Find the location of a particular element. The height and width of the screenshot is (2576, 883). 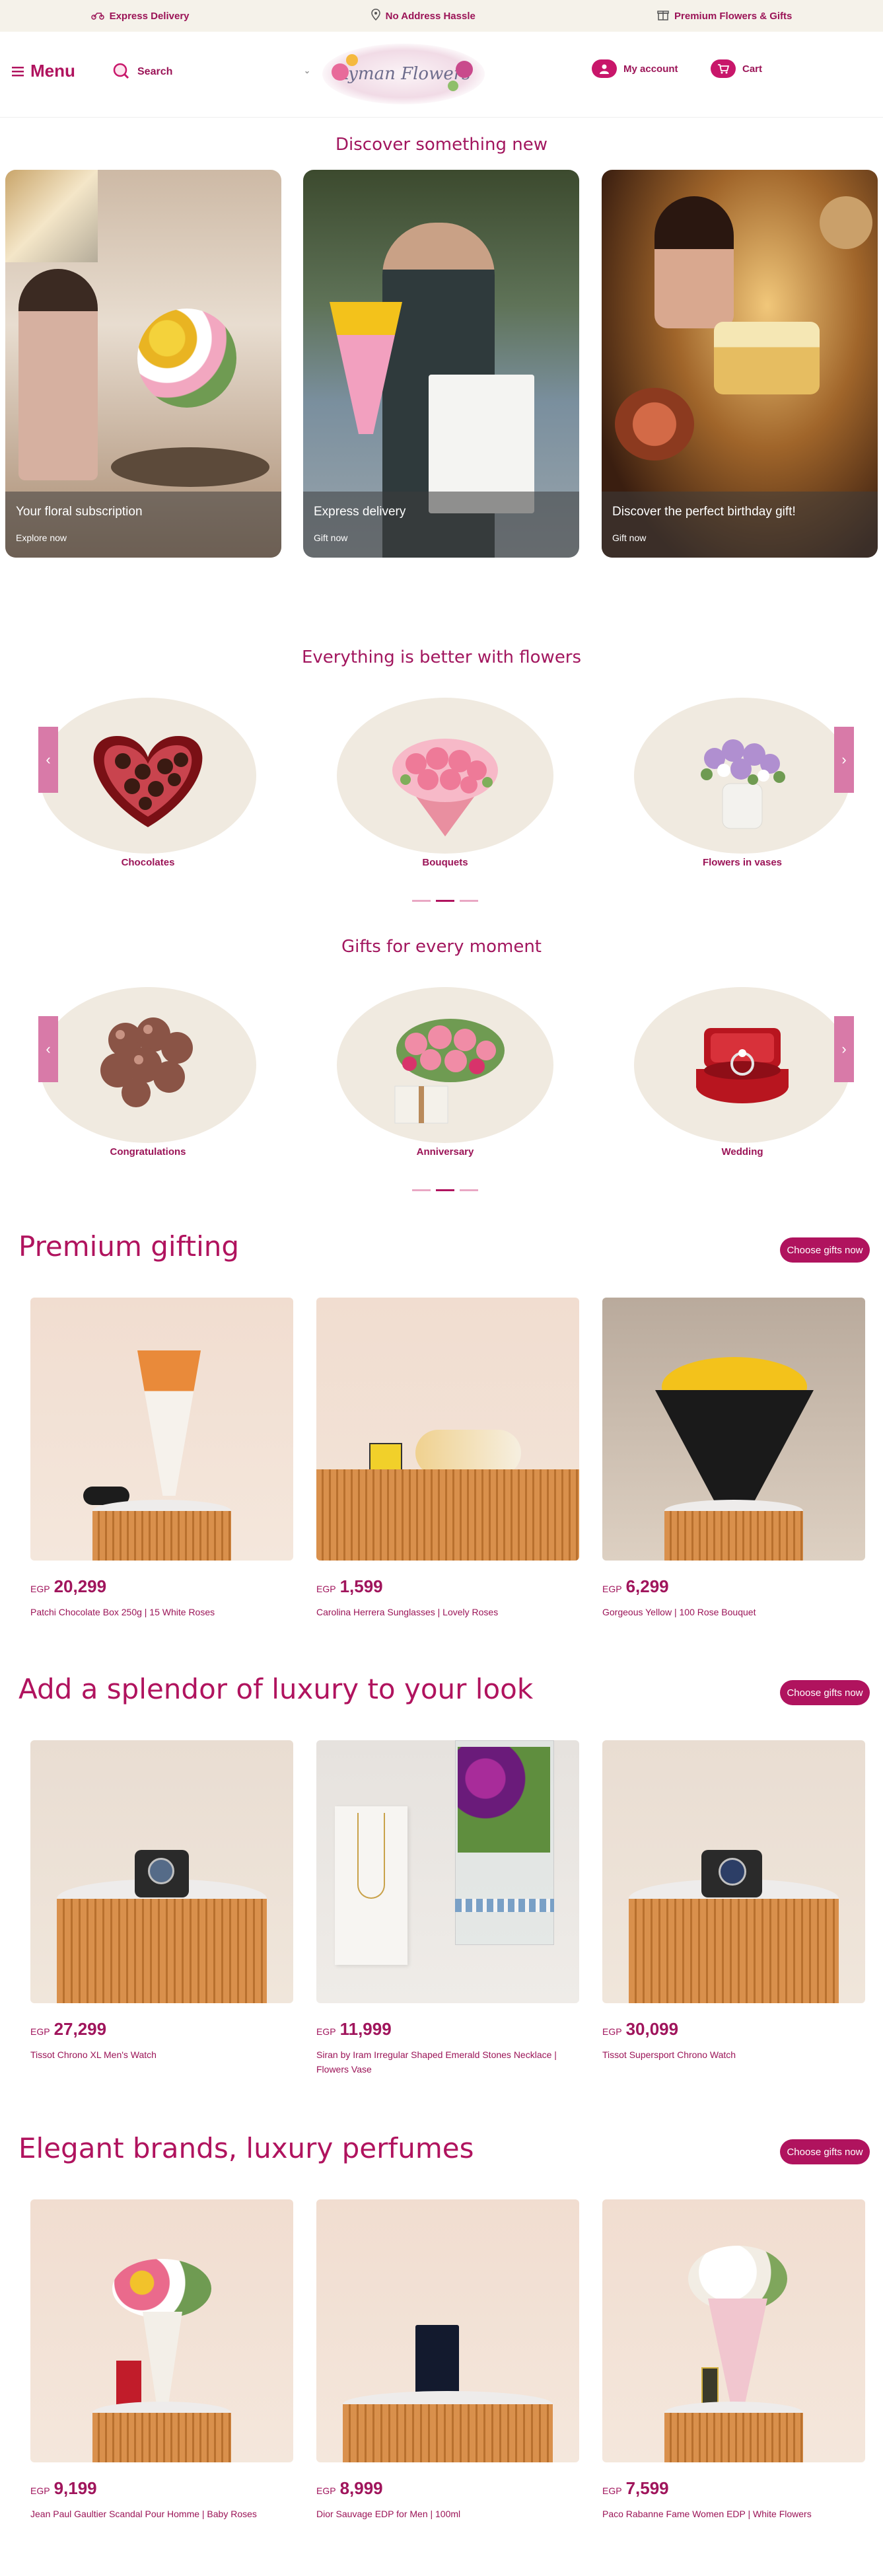

category-label: Anniversary is located at coordinates (445, 1152).